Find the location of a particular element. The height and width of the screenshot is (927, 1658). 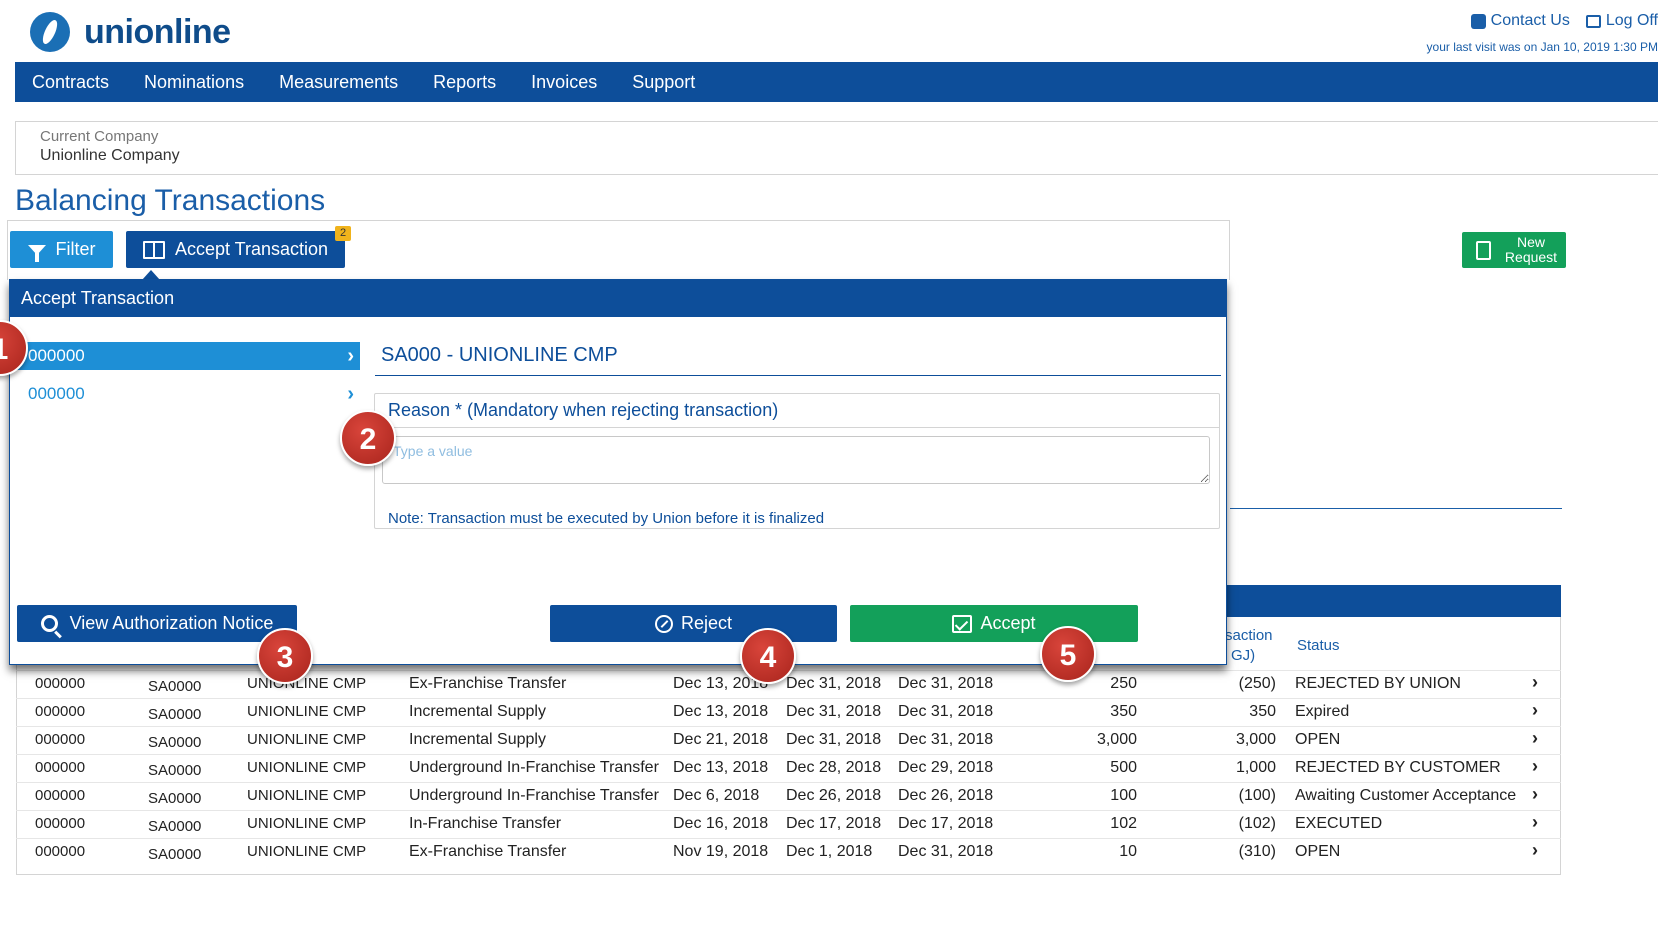

filter-button: Filter is located at coordinates (61, 249).